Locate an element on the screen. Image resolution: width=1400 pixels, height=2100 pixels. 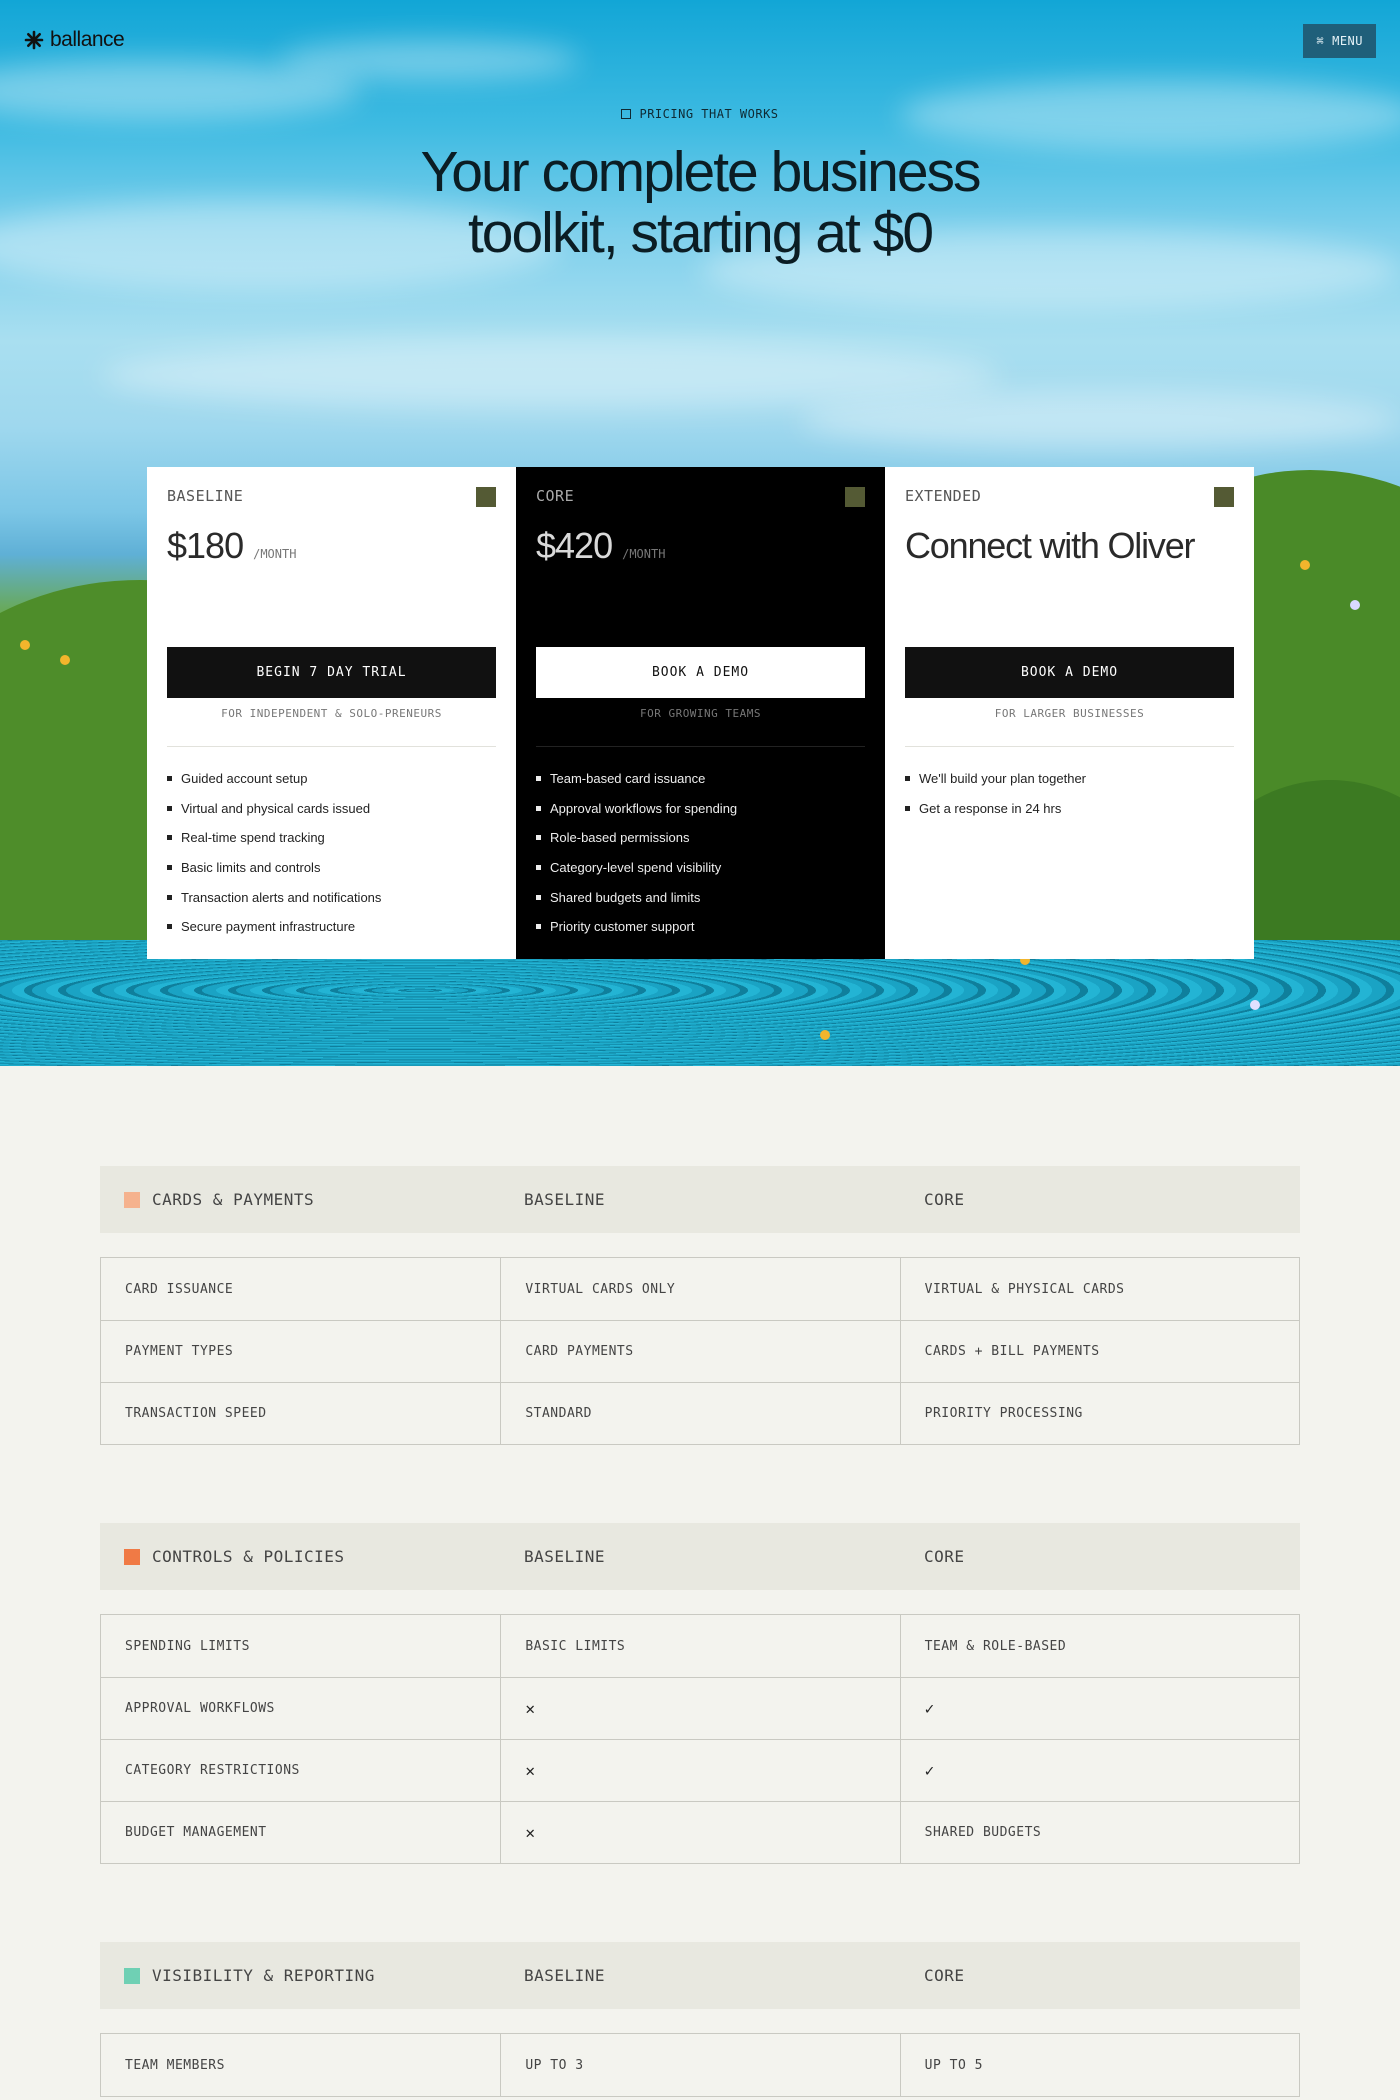
brand-logo: ballance is located at coordinates (74, 40).